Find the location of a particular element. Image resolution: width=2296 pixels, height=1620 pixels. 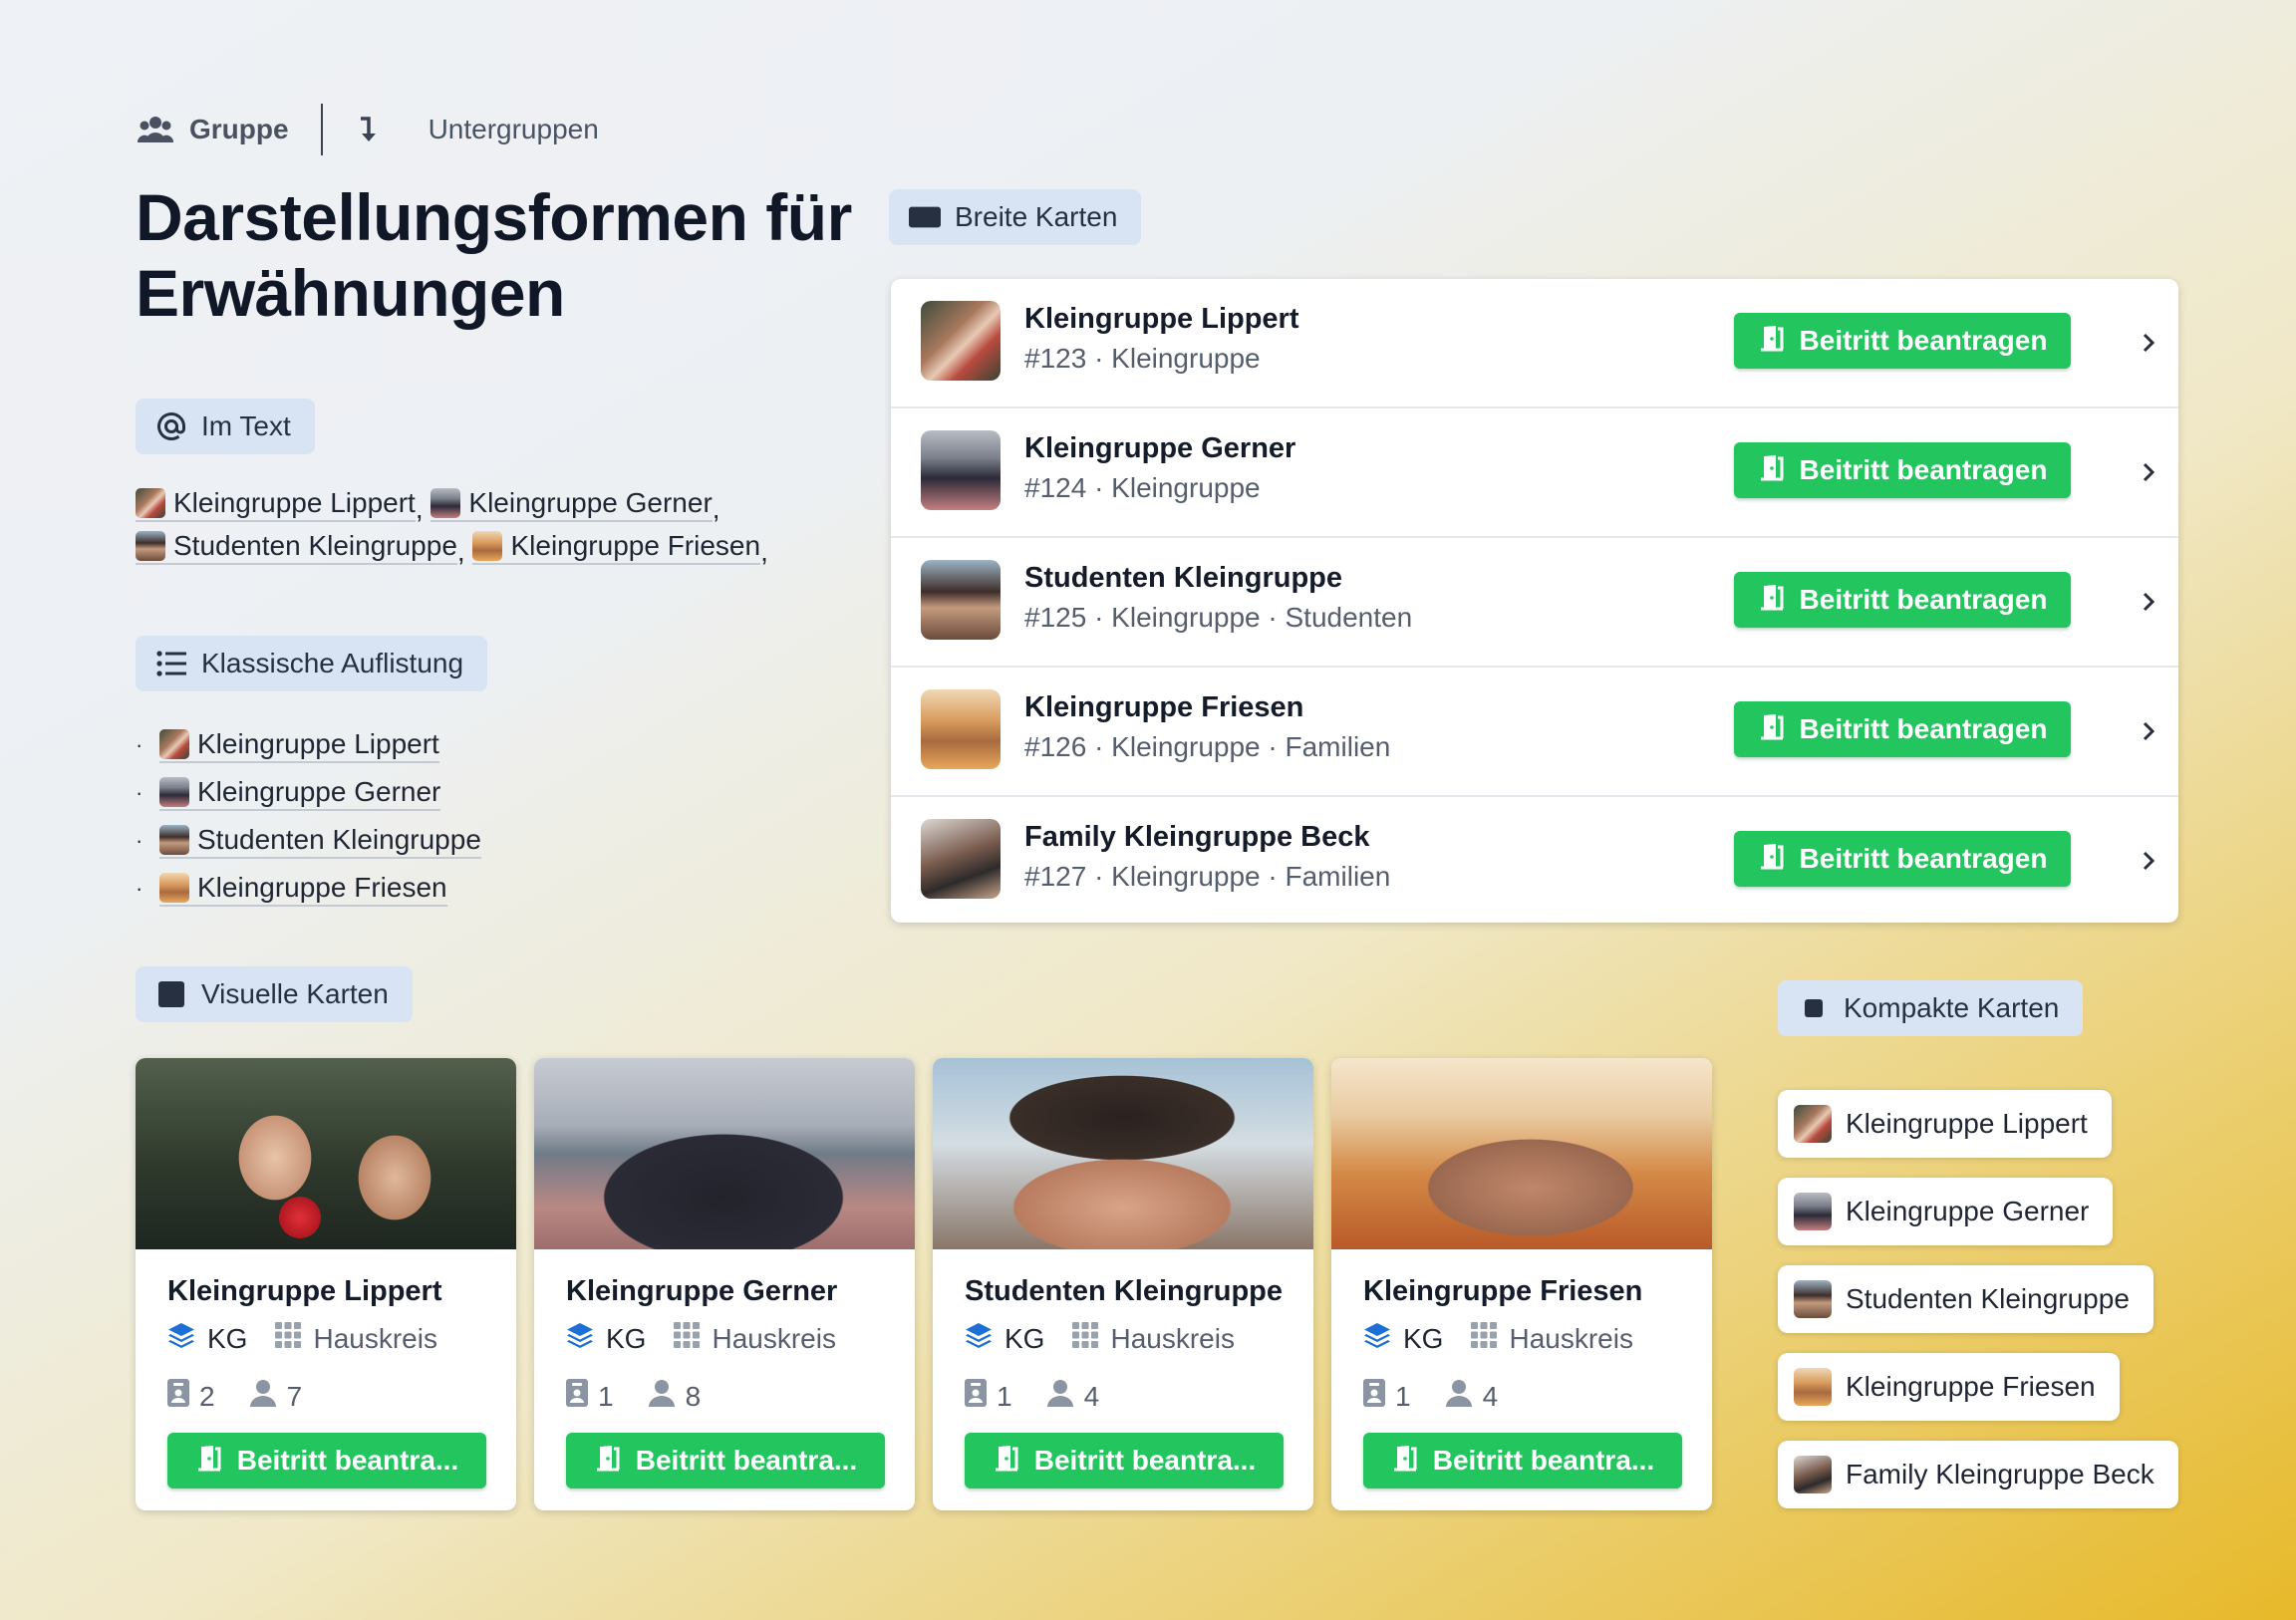

breadcrumb-subgroups: Untergruppen is located at coordinates (475, 130).